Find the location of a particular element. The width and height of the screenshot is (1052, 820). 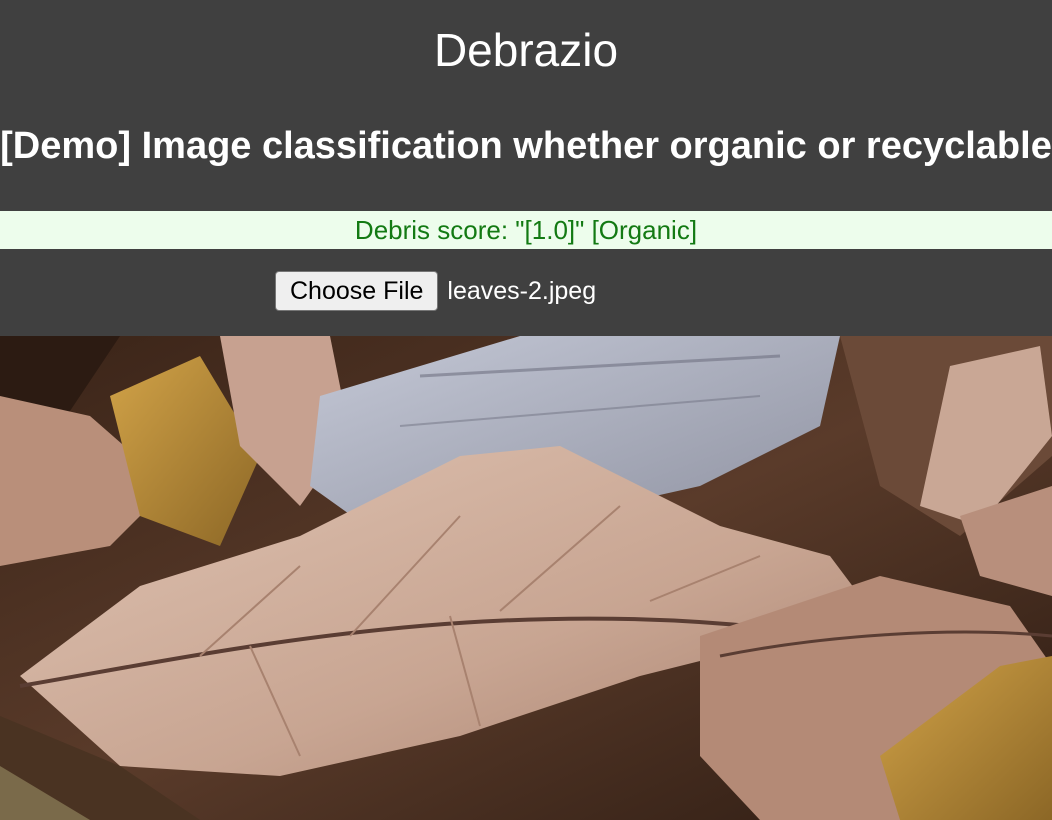

classification-result-banner: Debris score: "[1.0]" [Organic] is located at coordinates (526, 230).